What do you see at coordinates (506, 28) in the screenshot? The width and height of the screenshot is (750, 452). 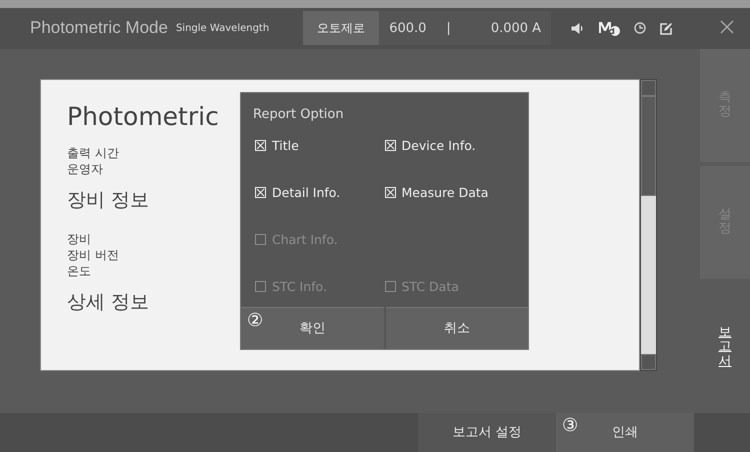 I see `absorbance-reading: 0.000 A` at bounding box center [506, 28].